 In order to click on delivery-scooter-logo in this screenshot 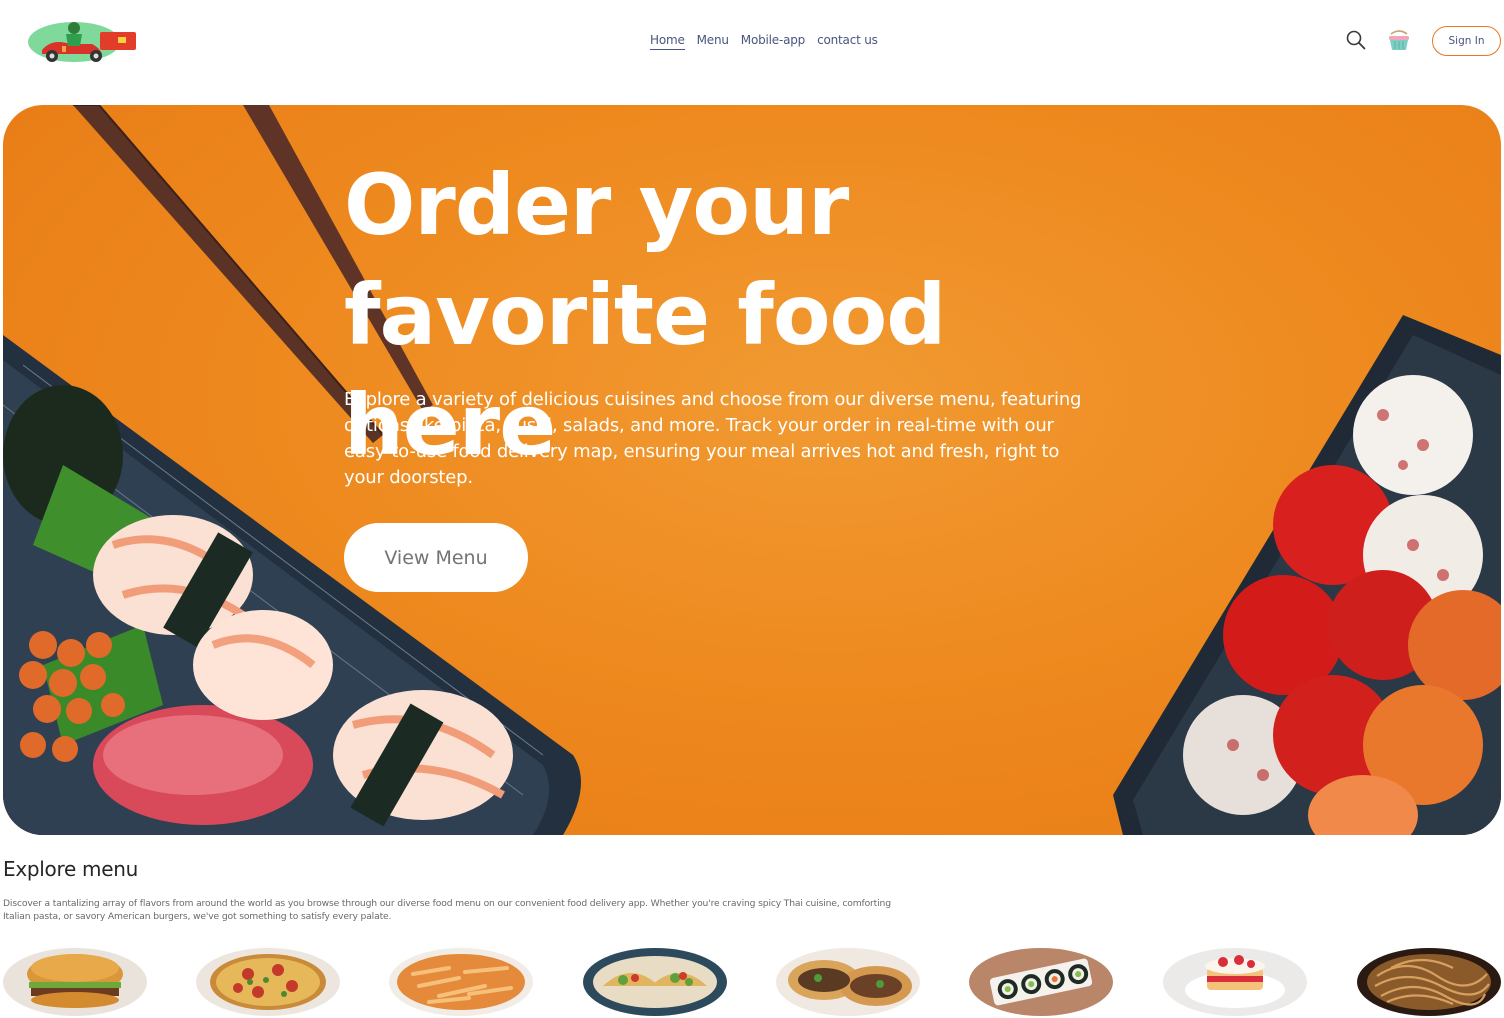, I will do `click(81, 41)`.